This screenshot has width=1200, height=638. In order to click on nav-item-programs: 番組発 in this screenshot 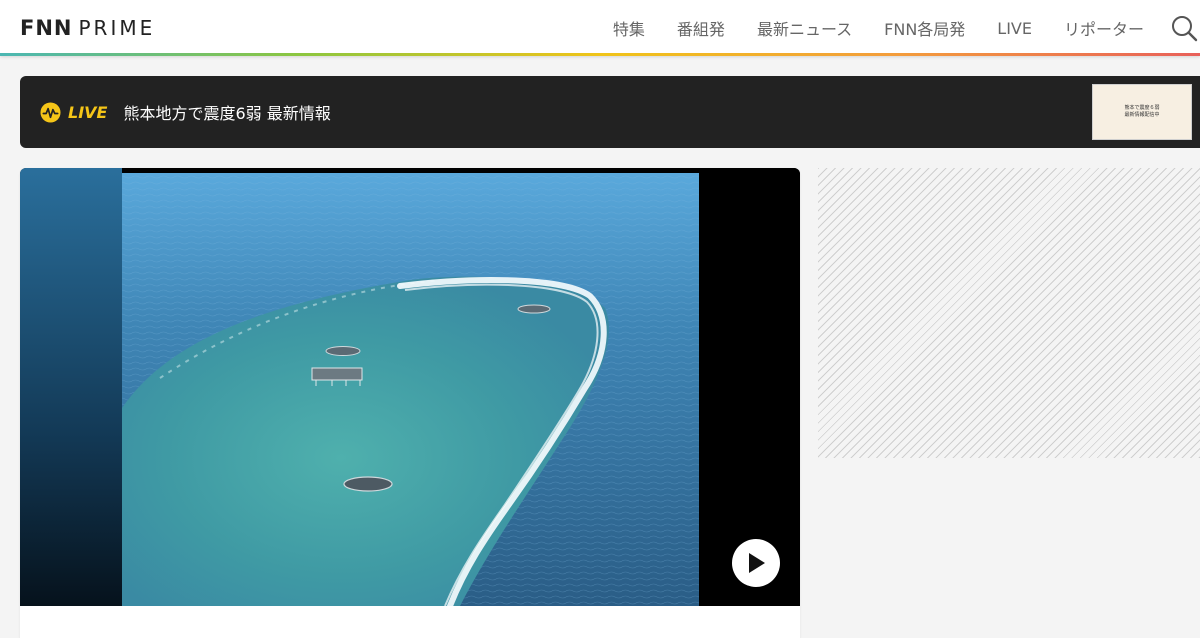, I will do `click(701, 28)`.